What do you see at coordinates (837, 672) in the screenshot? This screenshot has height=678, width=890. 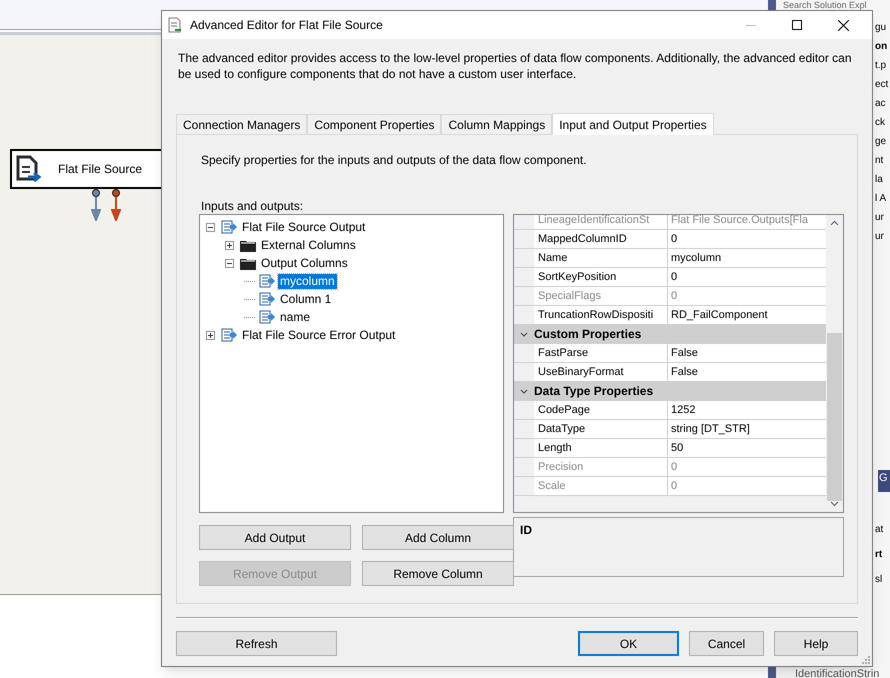 I see `property-name-fragment: IdentificationStrin` at bounding box center [837, 672].